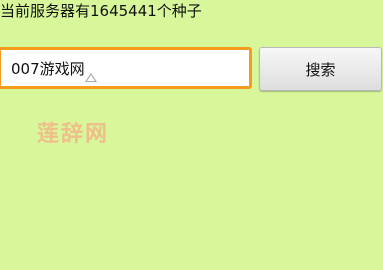 This screenshot has width=383, height=270. Describe the element at coordinates (126, 68) in the screenshot. I see `search-input` at that location.